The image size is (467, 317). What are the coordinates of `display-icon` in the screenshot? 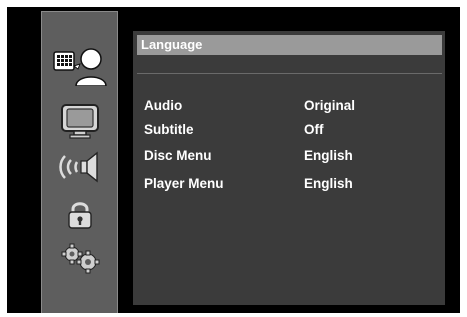 It's located at (80, 121).